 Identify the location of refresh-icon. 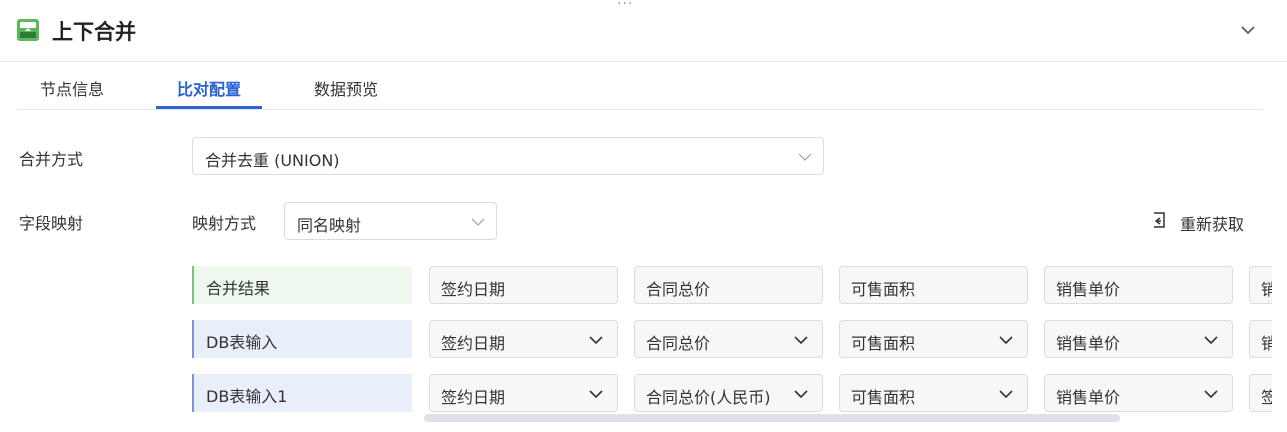
(1159, 220).